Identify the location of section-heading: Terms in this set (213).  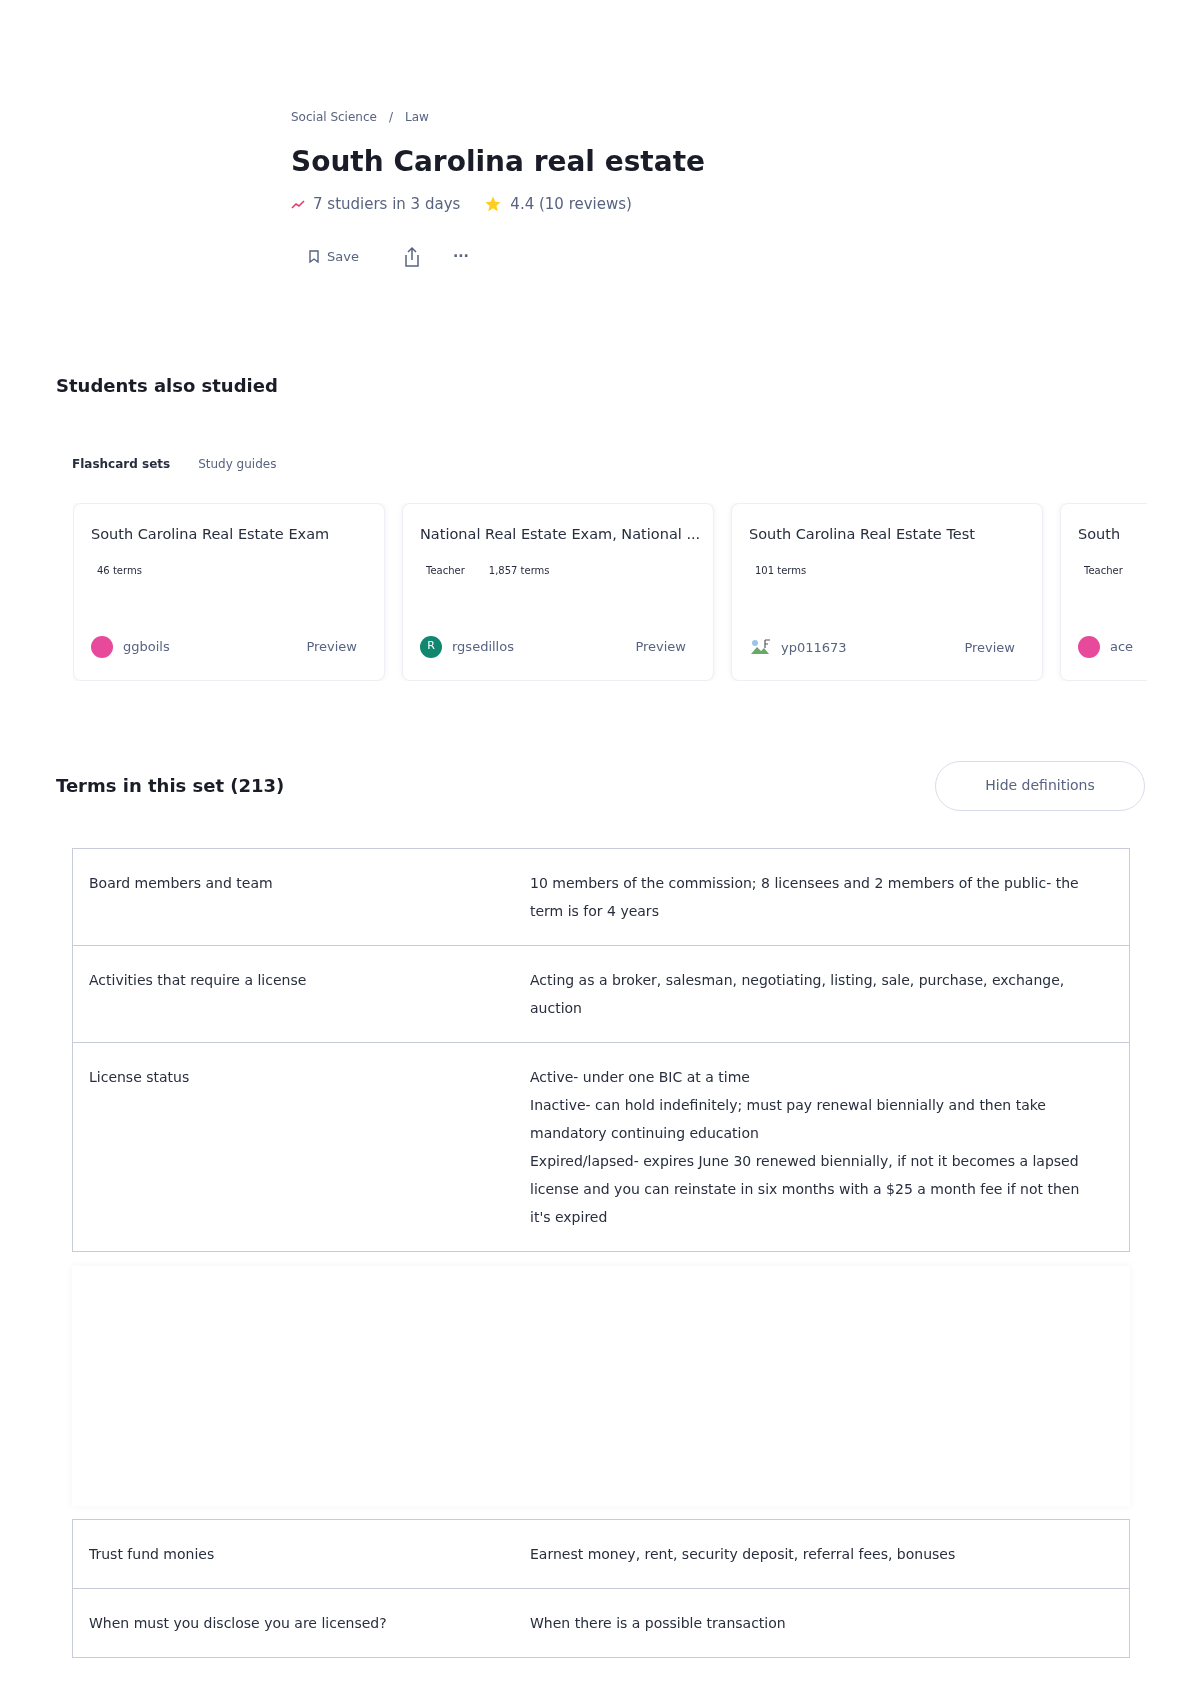
(170, 786).